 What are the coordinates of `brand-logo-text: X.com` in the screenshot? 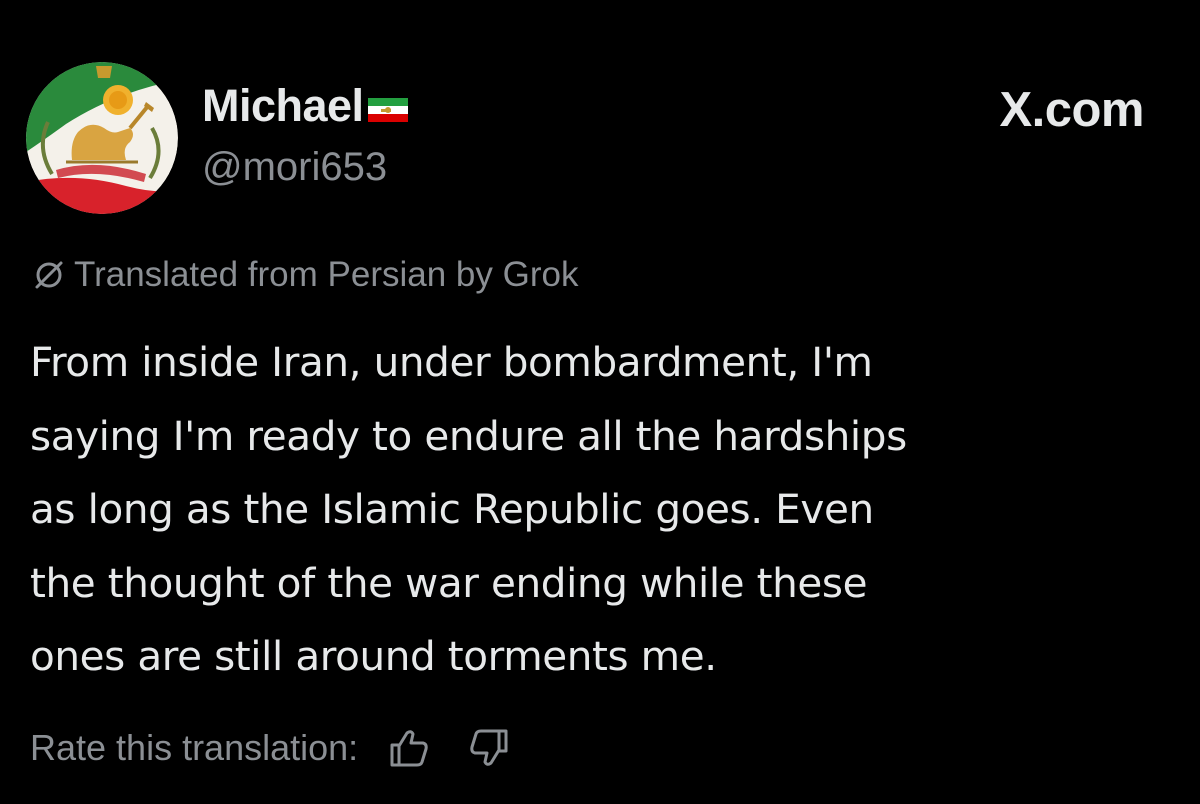 It's located at (1071, 110).